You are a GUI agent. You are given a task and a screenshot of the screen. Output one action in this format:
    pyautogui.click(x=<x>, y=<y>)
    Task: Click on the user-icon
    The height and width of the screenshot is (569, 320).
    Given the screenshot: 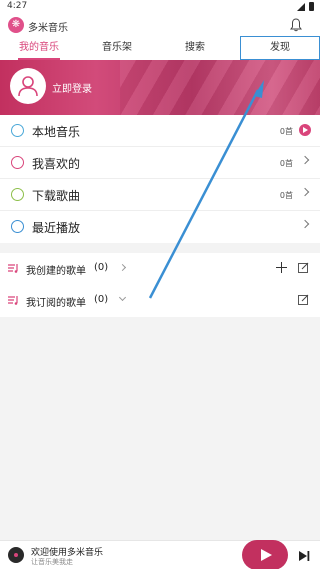 What is the action you would take?
    pyautogui.click(x=28, y=86)
    